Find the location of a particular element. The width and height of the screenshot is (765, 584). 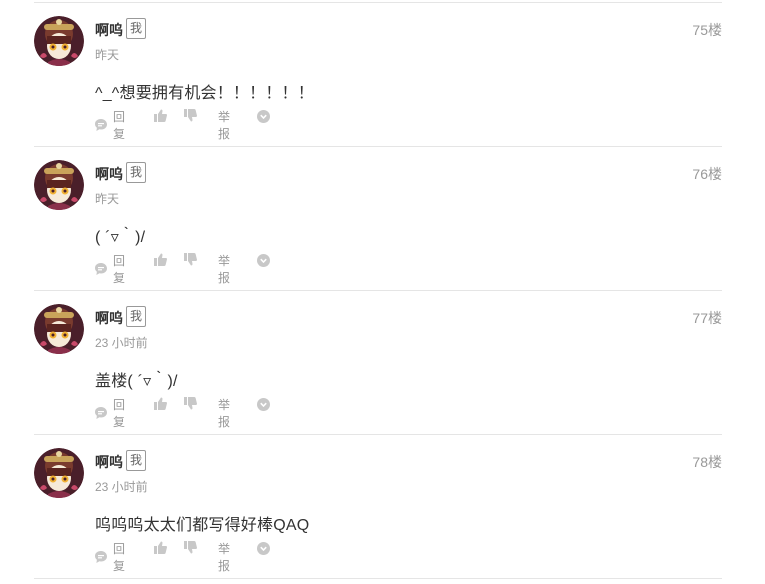

comment-content: ^_^想要拥有机会！！！！！！ is located at coordinates (204, 93).